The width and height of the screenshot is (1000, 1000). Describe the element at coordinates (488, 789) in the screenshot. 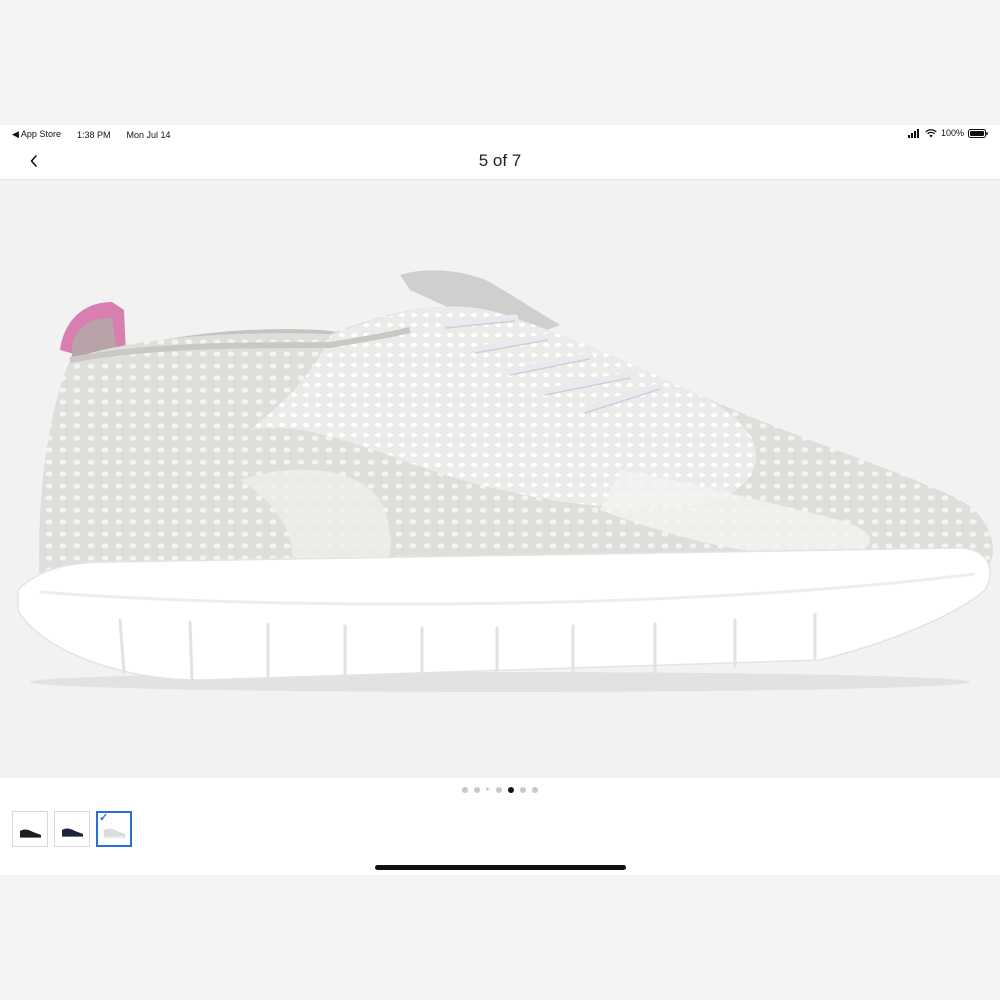

I see `play-arrow-icon: ▸` at that location.